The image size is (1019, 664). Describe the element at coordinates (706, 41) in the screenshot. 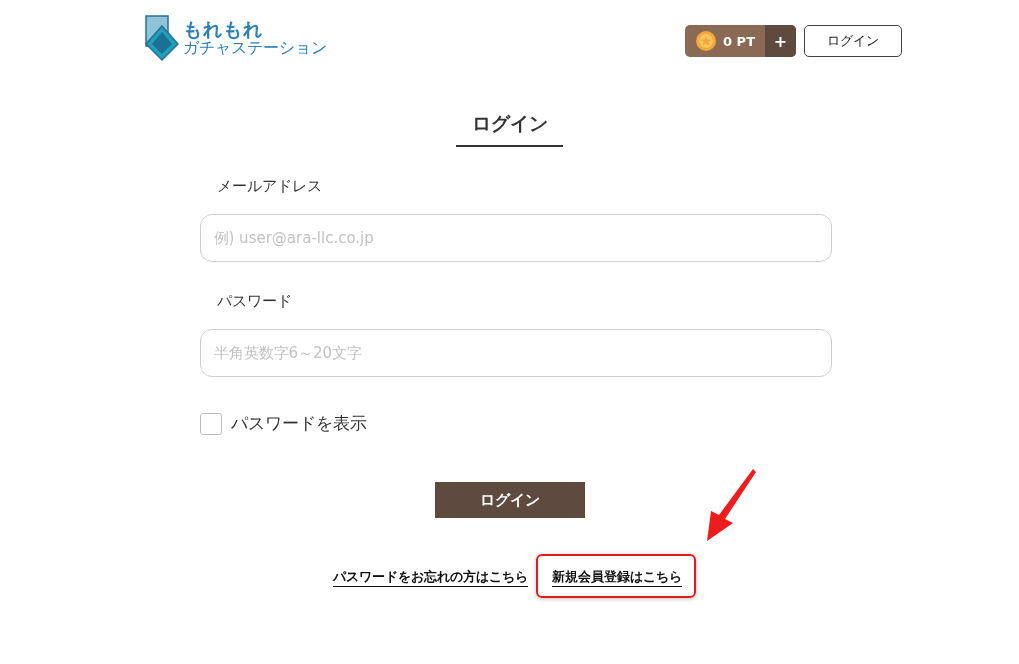

I see `coin-icon` at that location.